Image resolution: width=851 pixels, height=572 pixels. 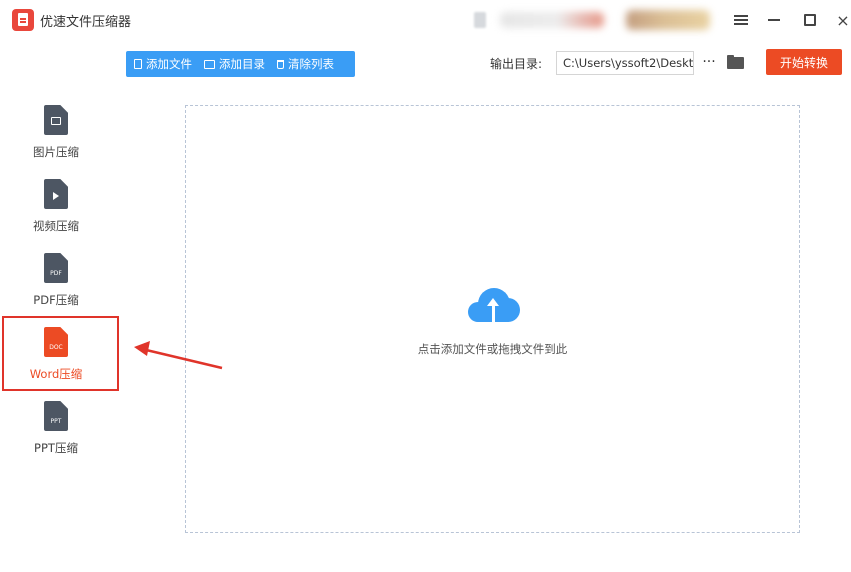 I want to click on sidebar-item-video: 视频压缩, so click(x=56, y=214).